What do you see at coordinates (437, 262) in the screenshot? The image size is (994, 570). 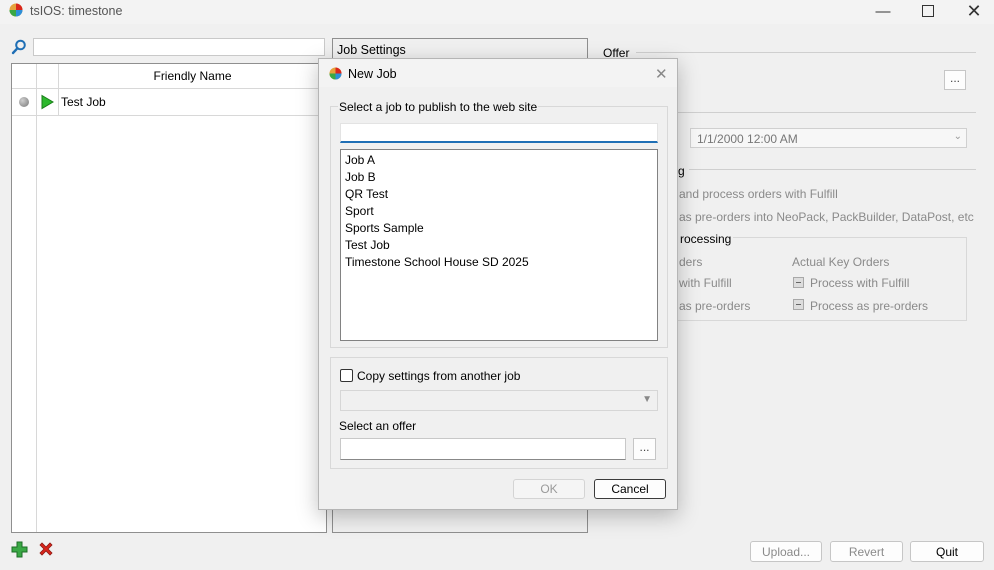 I see `list-item: Timestone School House SD 2025` at bounding box center [437, 262].